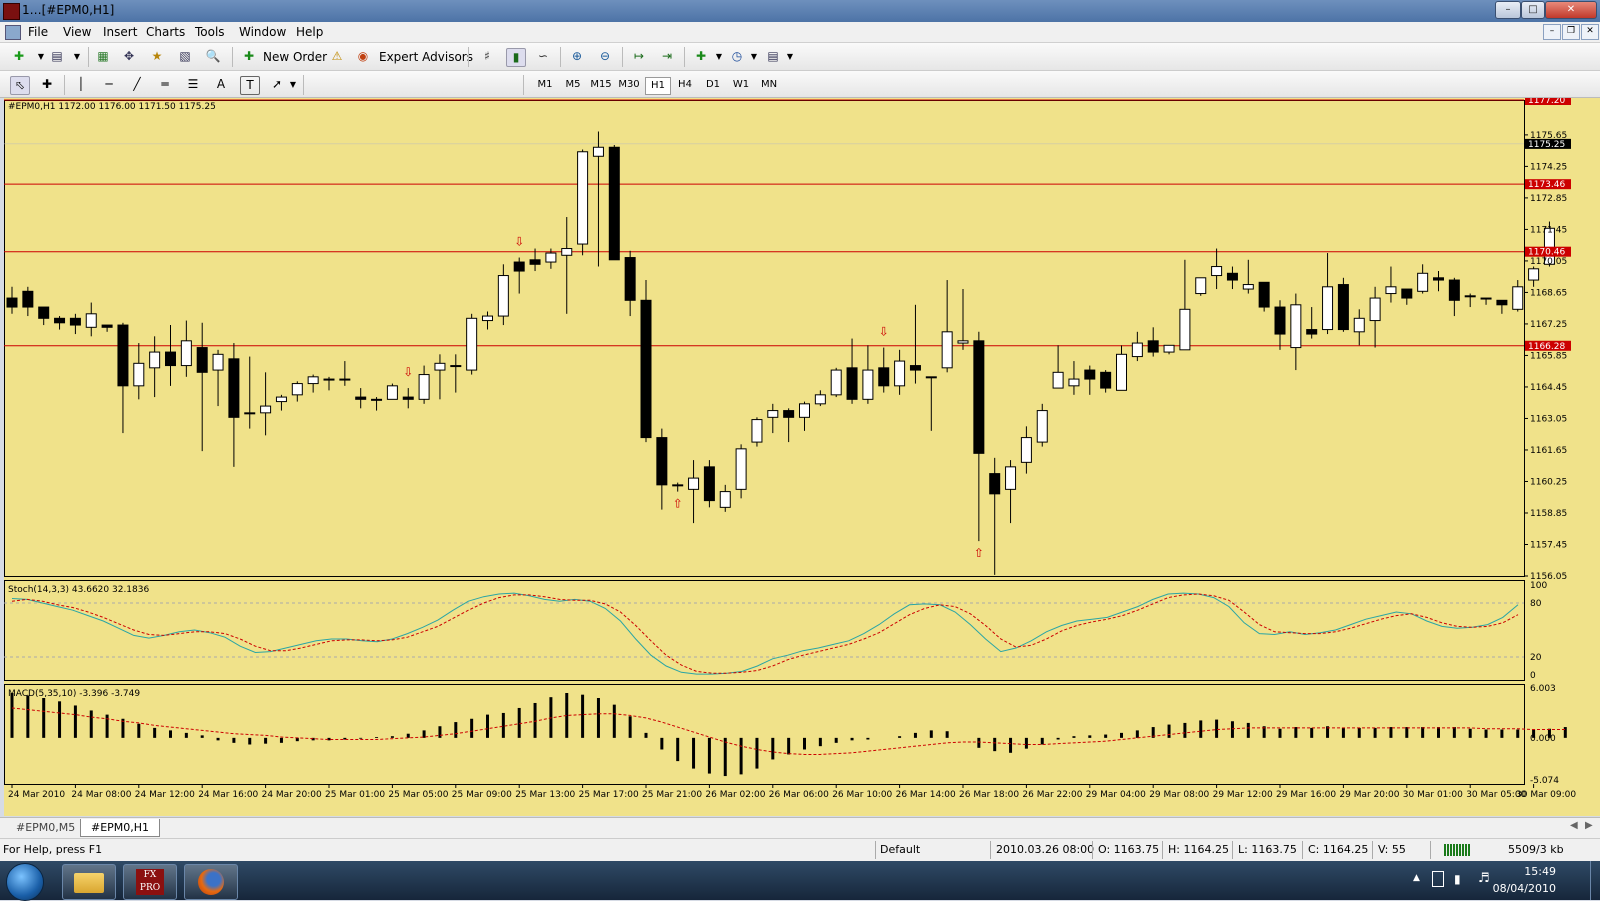  What do you see at coordinates (1533, 10) in the screenshot?
I see `maximize-button: □` at bounding box center [1533, 10].